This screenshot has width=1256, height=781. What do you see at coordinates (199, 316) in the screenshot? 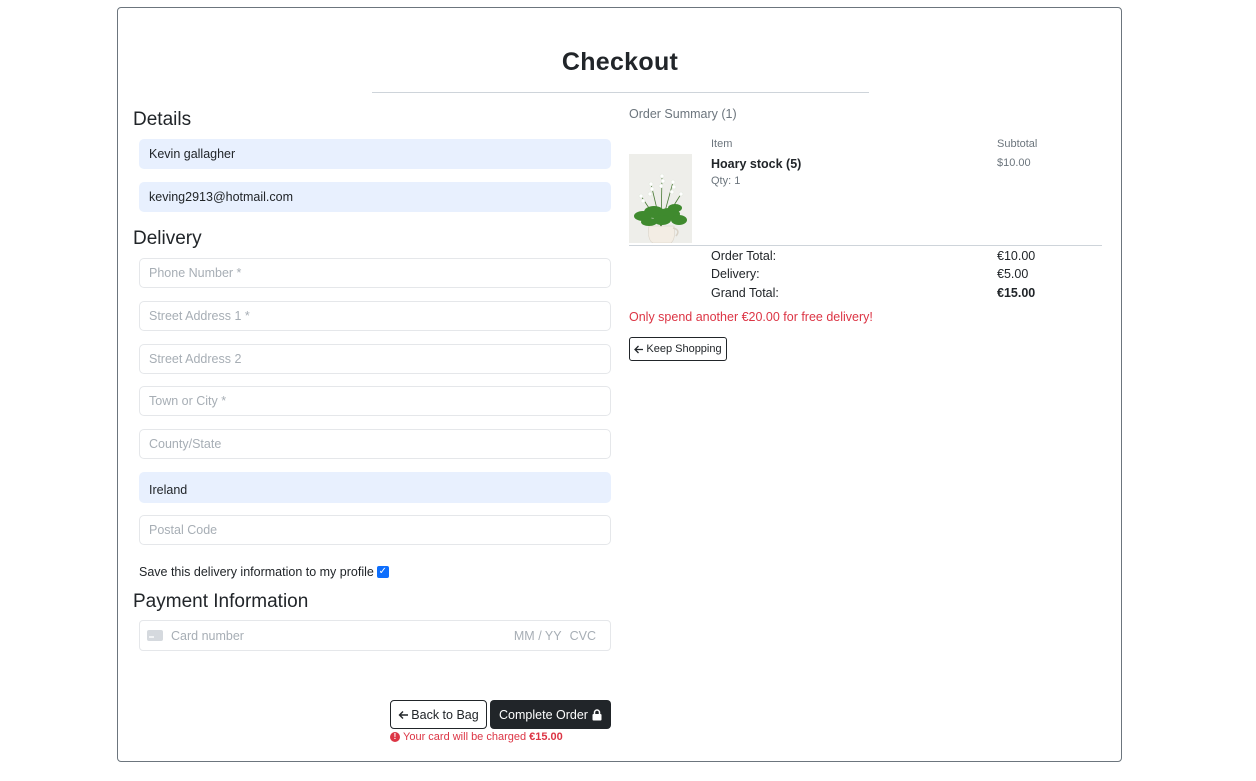
I see `street-address-1-placeholder: Street Address 1 *` at bounding box center [199, 316].